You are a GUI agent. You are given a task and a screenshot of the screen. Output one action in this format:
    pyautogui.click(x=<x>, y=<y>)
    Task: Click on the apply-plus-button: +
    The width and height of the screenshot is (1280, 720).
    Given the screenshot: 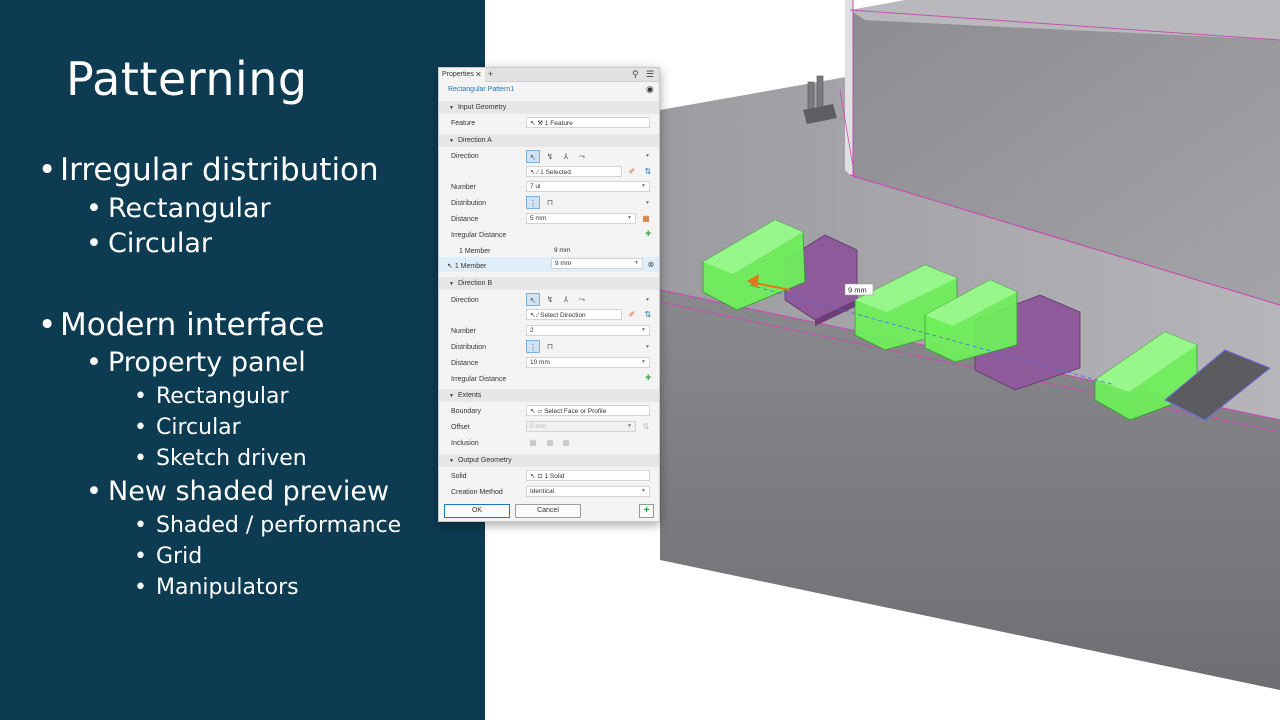 What is the action you would take?
    pyautogui.click(x=646, y=511)
    